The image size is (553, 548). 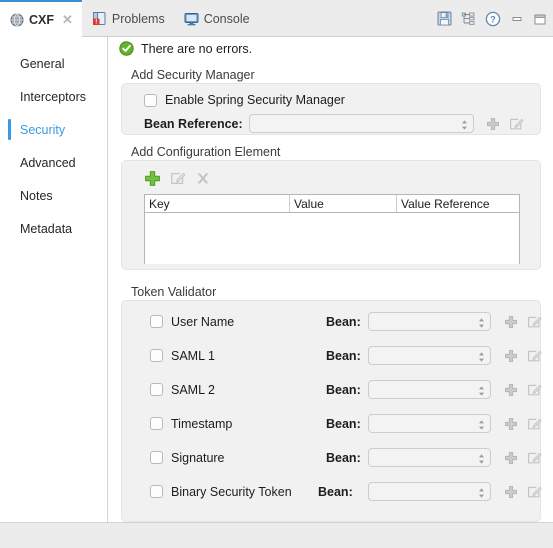 What do you see at coordinates (46, 228) in the screenshot?
I see `sidebar-item-label: Metadata` at bounding box center [46, 228].